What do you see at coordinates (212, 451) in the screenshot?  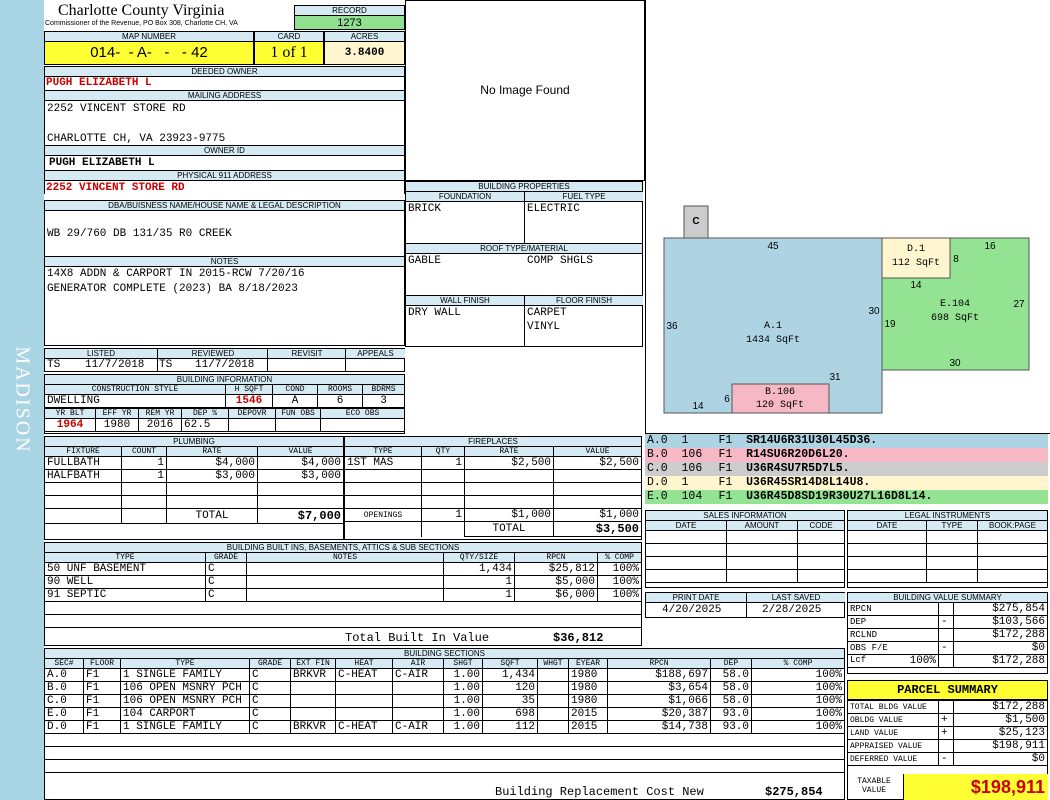 I see `plumbing-col-rate: RATE` at bounding box center [212, 451].